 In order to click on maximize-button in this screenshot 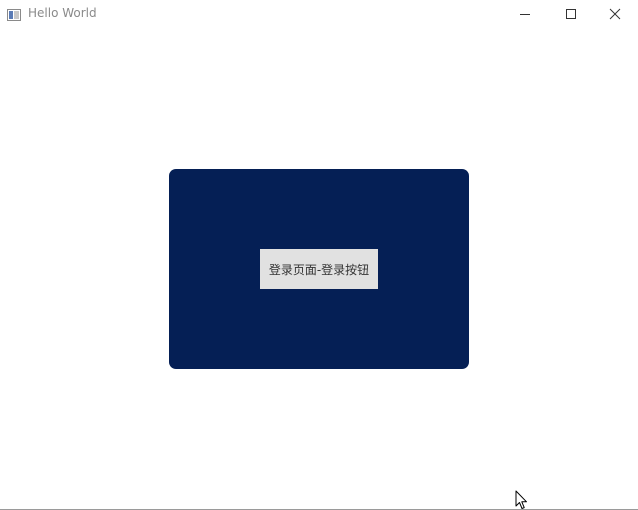, I will do `click(571, 14)`.